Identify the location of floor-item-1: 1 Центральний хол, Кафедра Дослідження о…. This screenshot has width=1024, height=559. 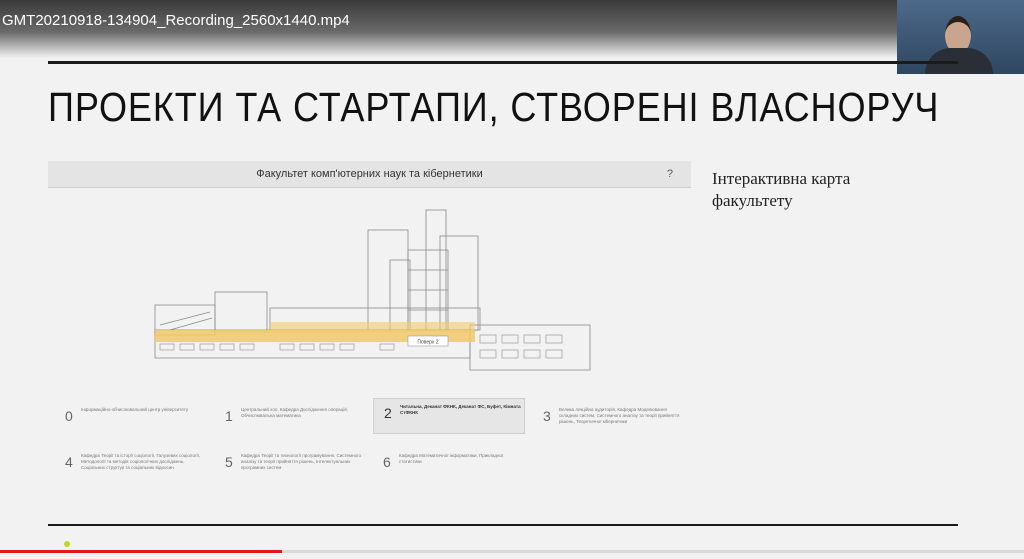
(290, 419).